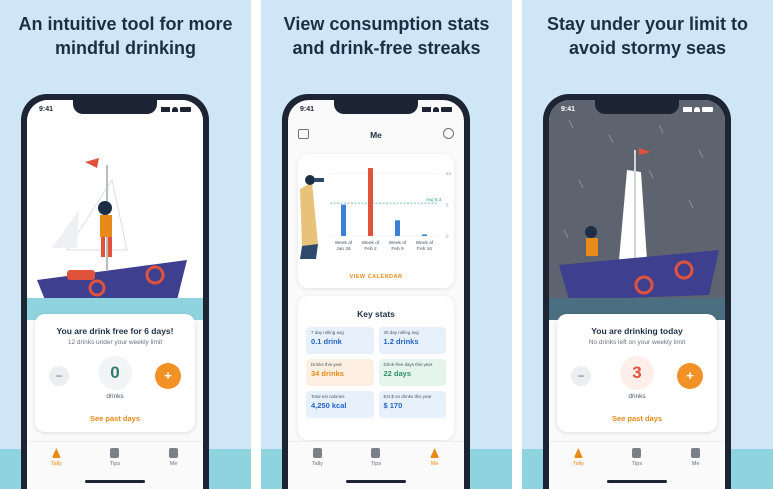 This screenshot has width=773, height=489. What do you see at coordinates (449, 173) in the screenshot?
I see `chart-y-tick-label: 12` at bounding box center [449, 173].